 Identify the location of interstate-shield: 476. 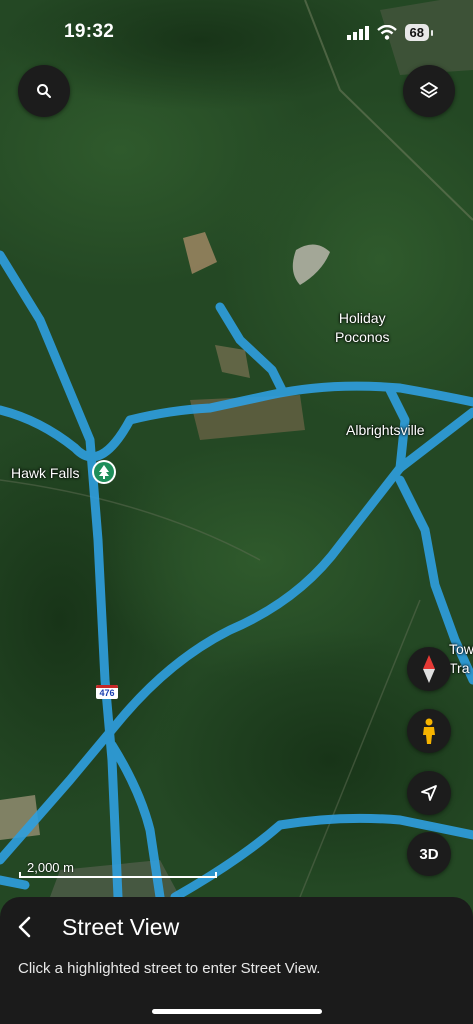
(107, 692).